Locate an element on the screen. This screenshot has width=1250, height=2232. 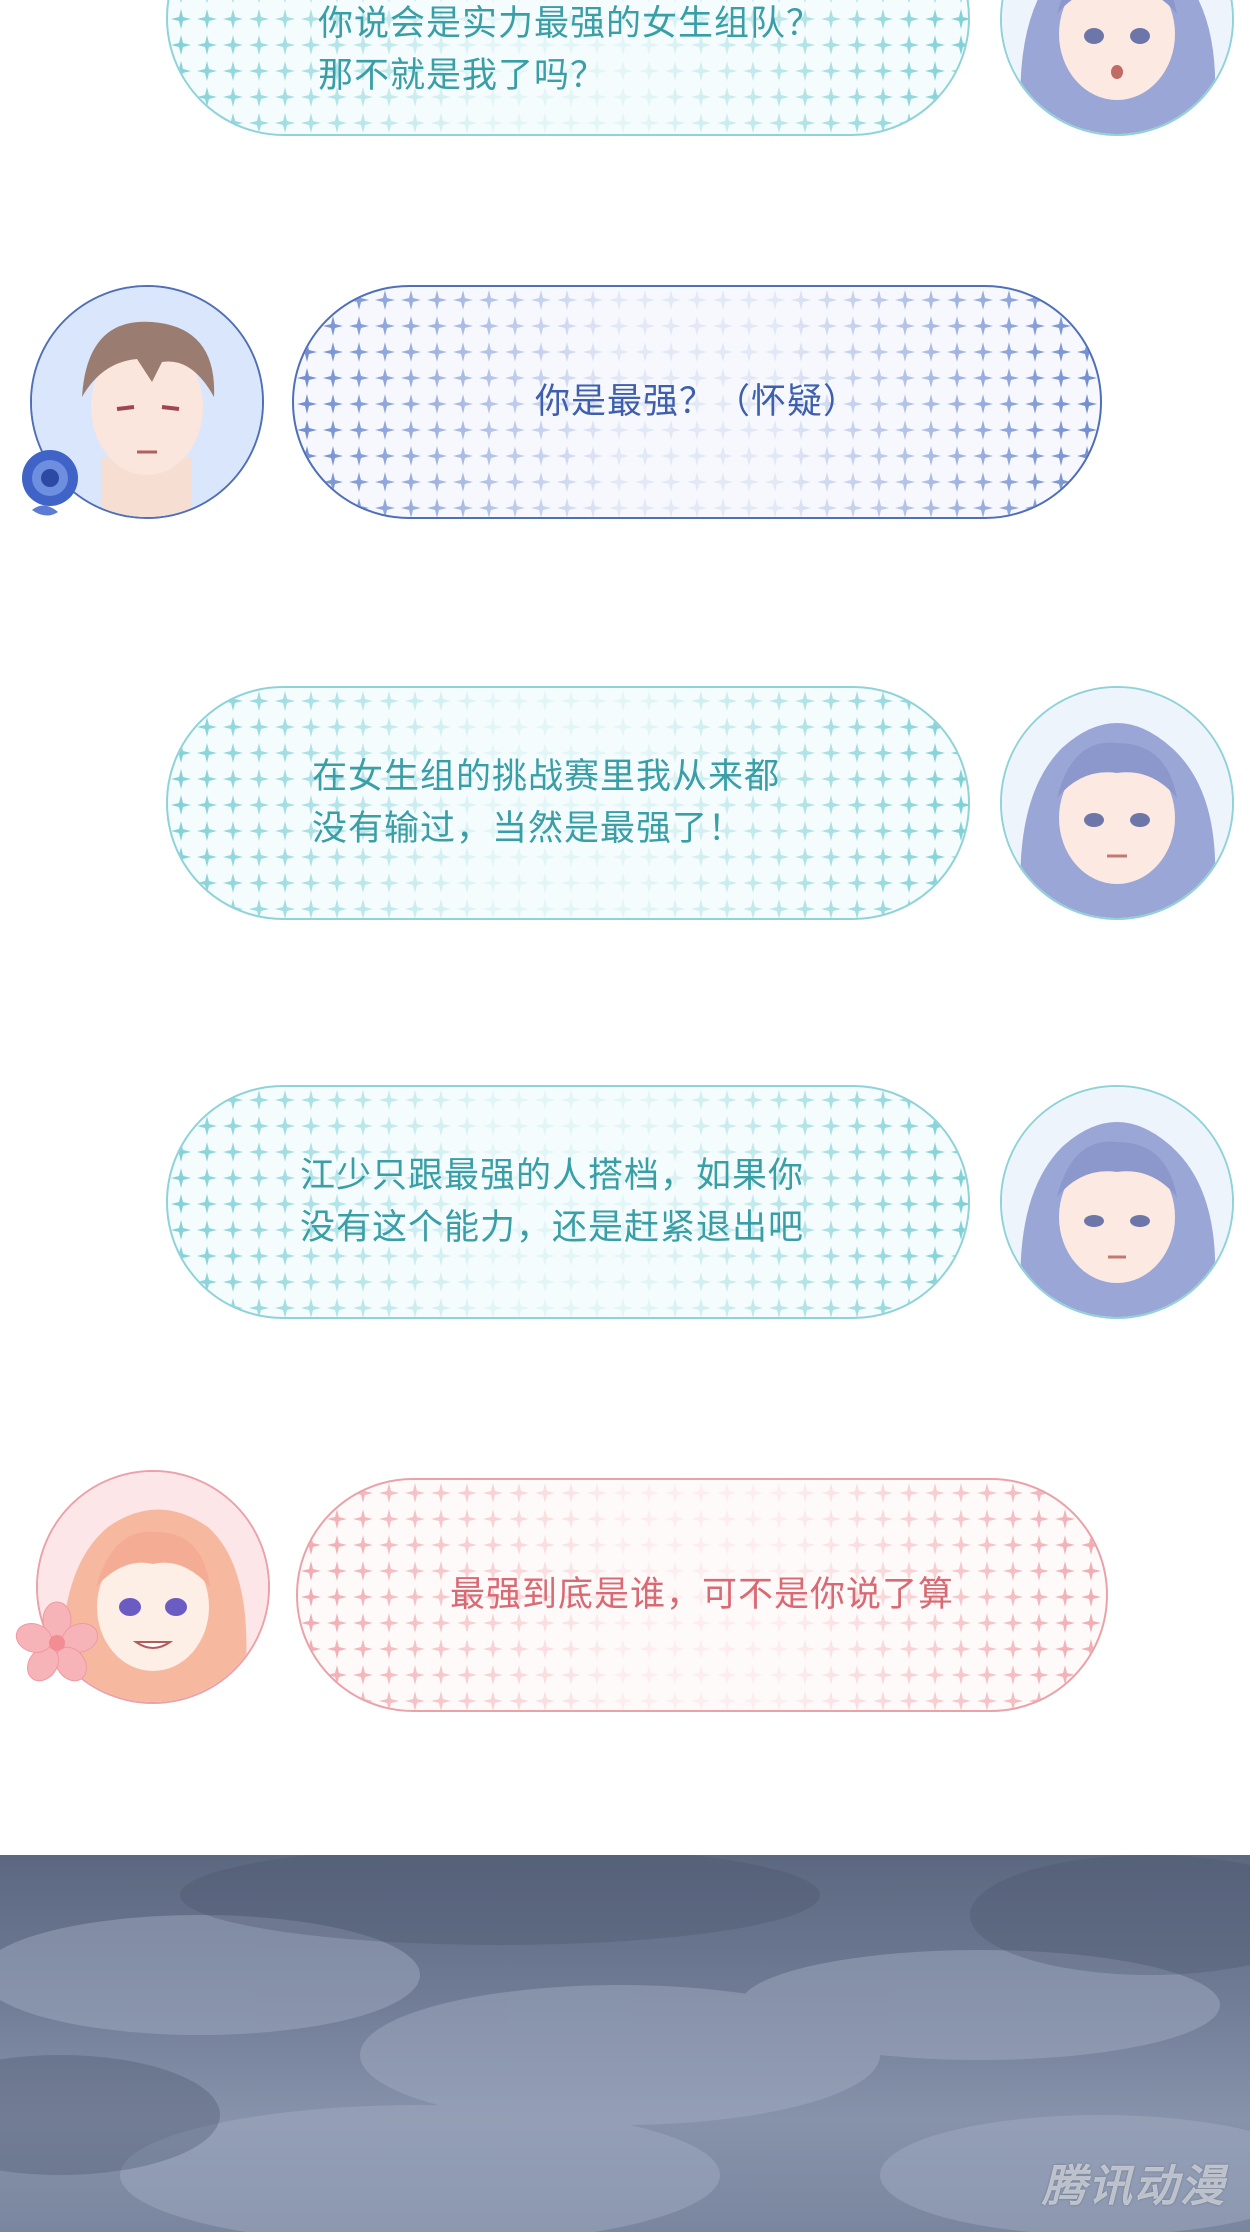
speech-bubble-4: 江少只跟最强的人搭档，如果你 没有这个能力，还是赶紧退出吧 is located at coordinates (568, 1202).